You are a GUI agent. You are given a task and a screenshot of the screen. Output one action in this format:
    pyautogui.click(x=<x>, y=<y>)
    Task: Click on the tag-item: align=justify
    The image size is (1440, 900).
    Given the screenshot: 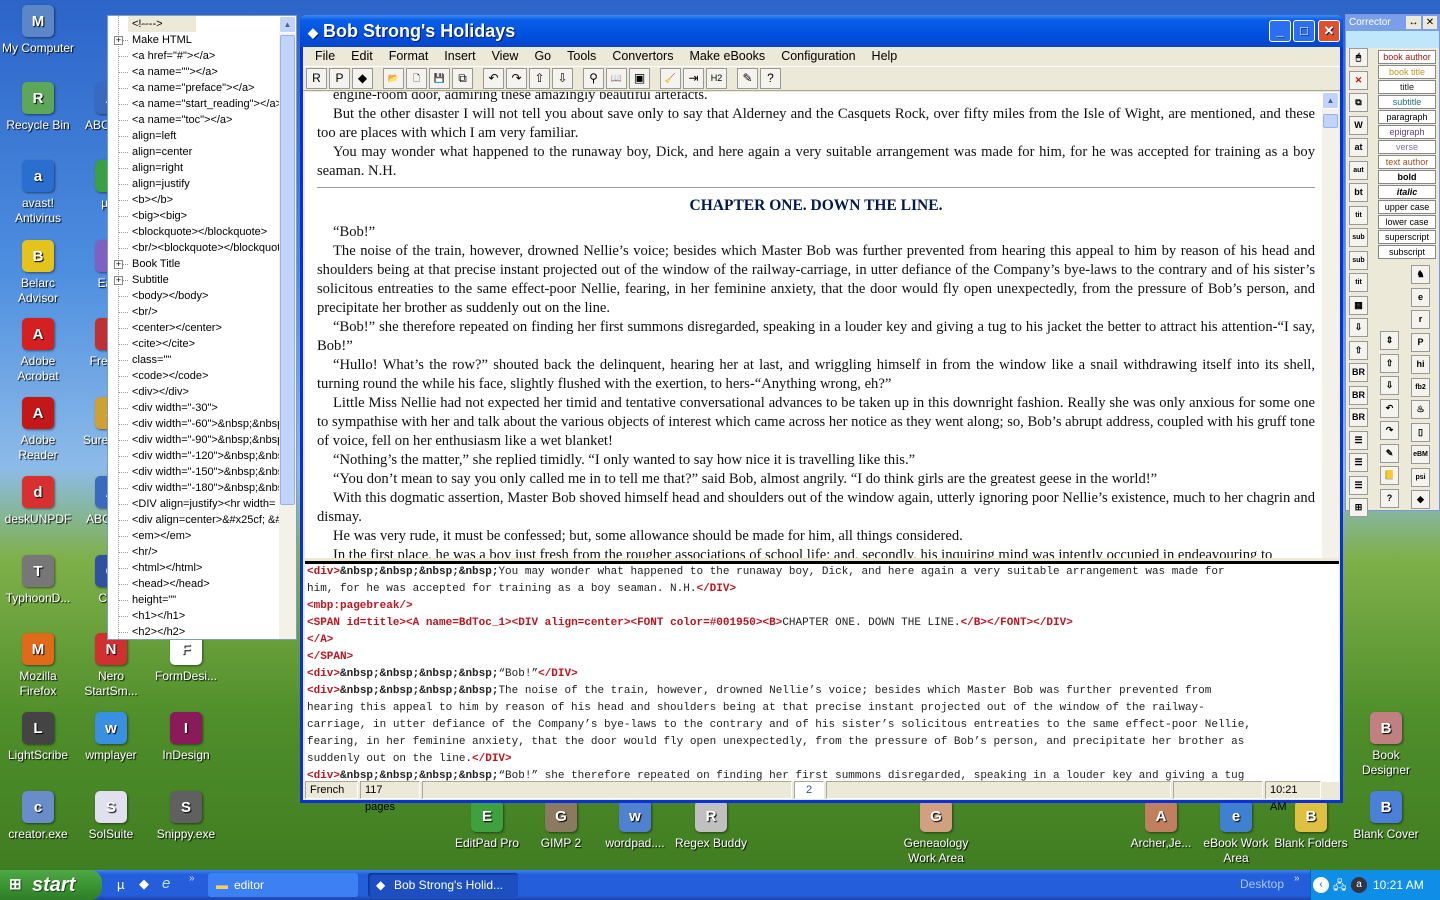 What is the action you would take?
    pyautogui.click(x=202, y=184)
    